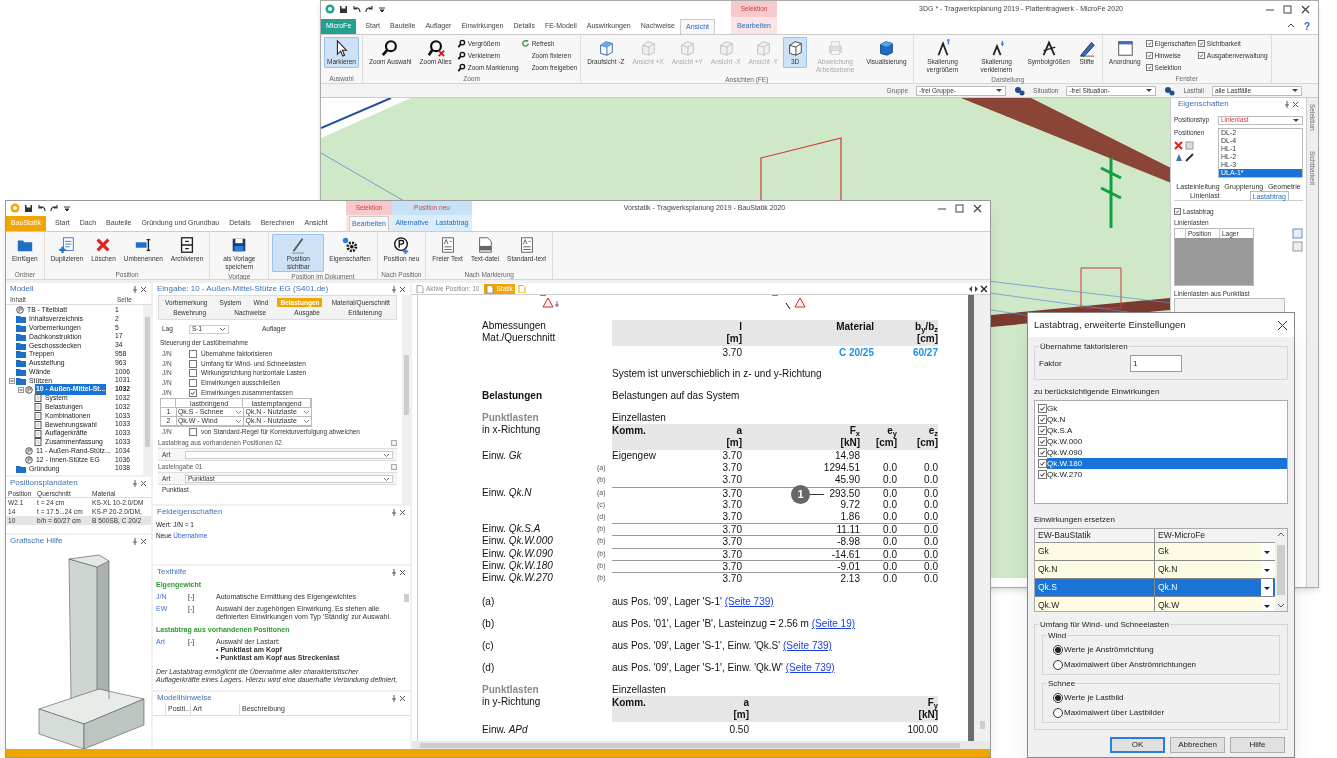 Image resolution: width=1337 pixels, height=758 pixels. Describe the element at coordinates (734, 624) in the screenshot. I see `footnote-text: aus Pos. '01', Lager 'B', Lasteinzug = 2.56 m (Seite 19)` at that location.